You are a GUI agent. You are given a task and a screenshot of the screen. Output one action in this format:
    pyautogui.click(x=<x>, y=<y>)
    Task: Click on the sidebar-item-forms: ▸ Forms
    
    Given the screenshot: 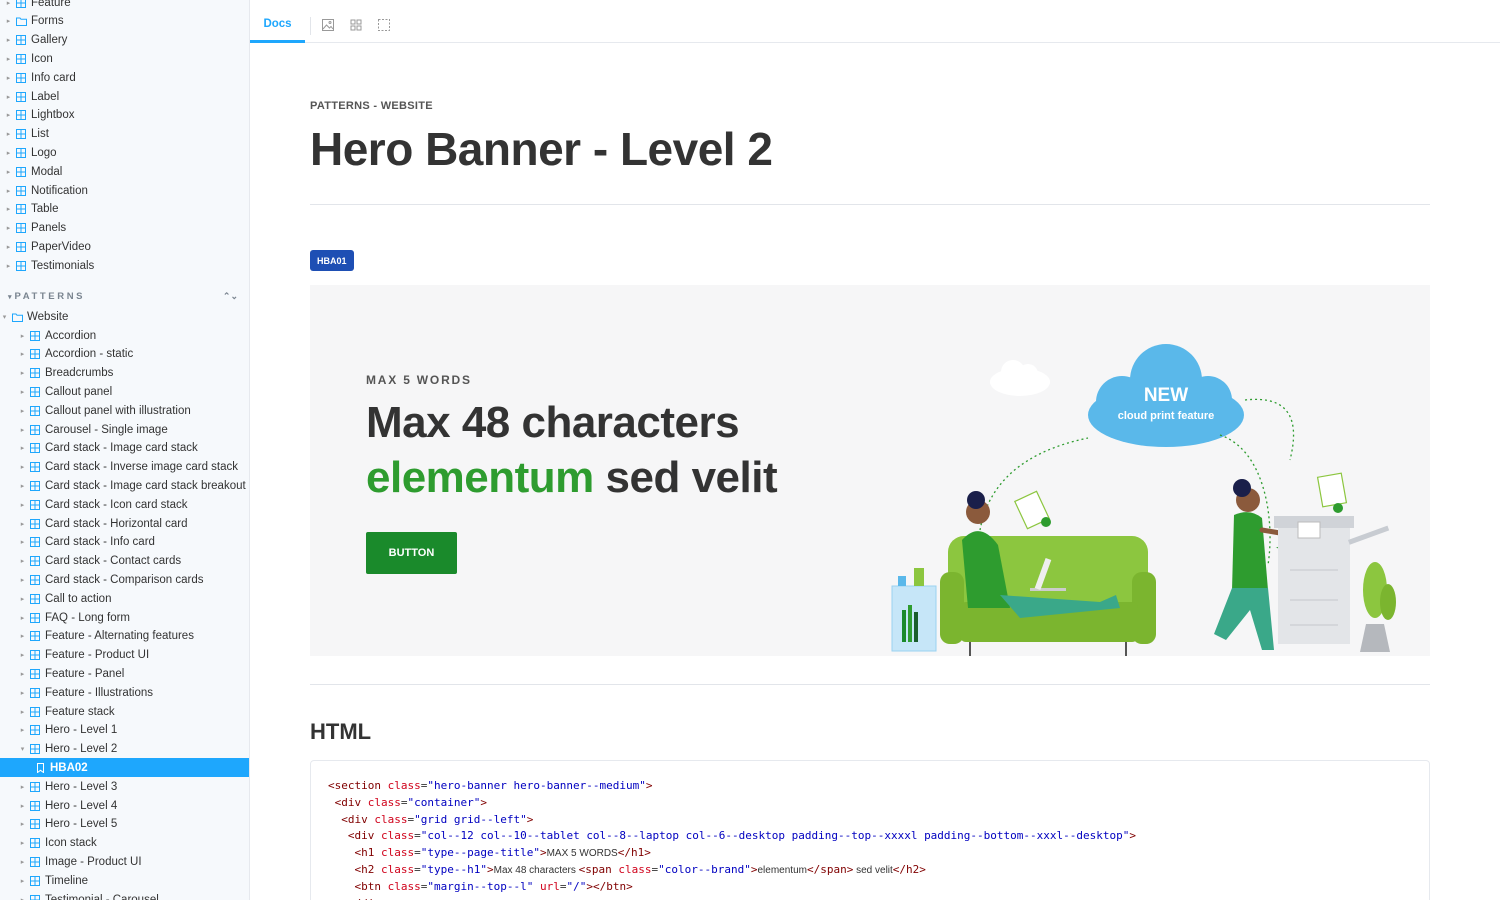 What is the action you would take?
    pyautogui.click(x=124, y=21)
    